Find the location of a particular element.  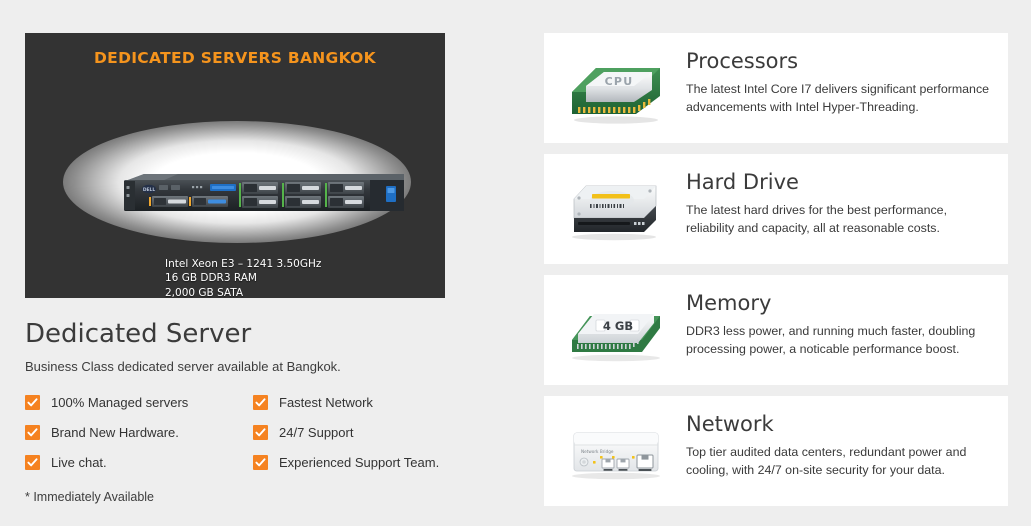

feature-label: Brand New Hardware. is located at coordinates (115, 432).